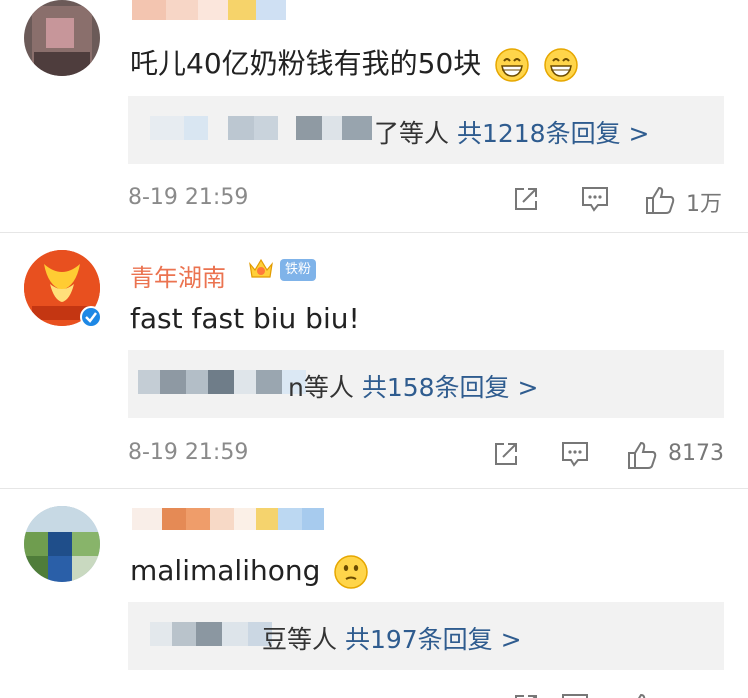 The image size is (748, 698). I want to click on reply-preview: 豆等人 共197条回复 >, so click(426, 636).